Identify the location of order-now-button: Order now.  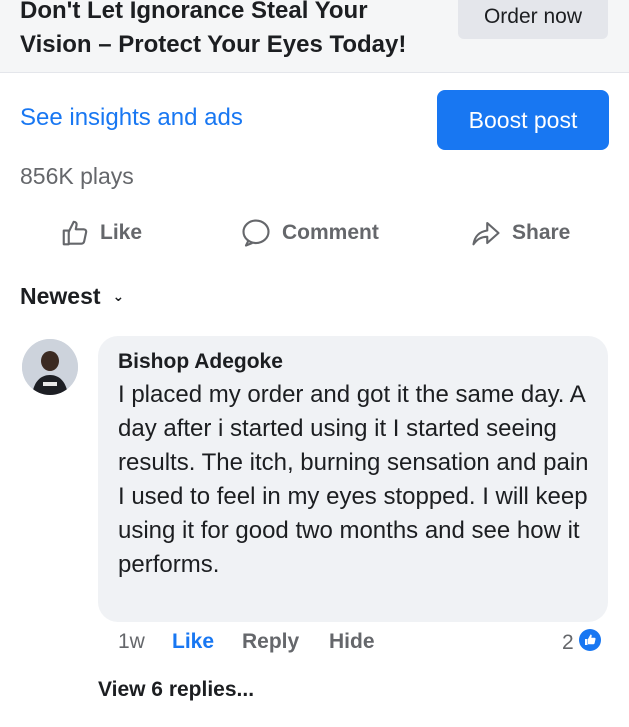
(533, 19).